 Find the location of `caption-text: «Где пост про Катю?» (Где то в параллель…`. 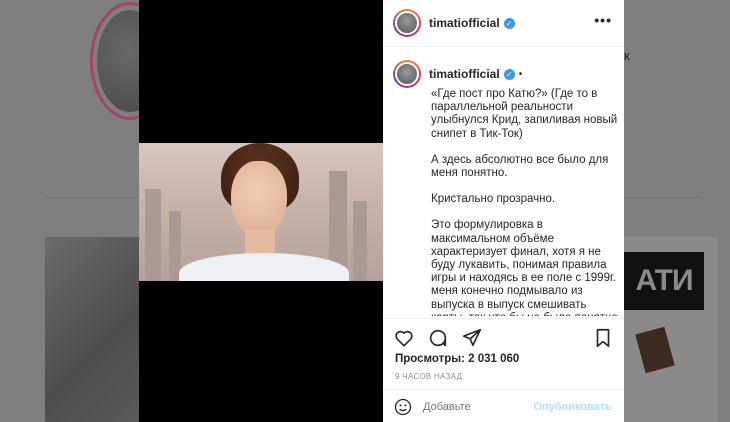

caption-text: «Где пост про Катю?» (Где то в параллель… is located at coordinates (524, 202).